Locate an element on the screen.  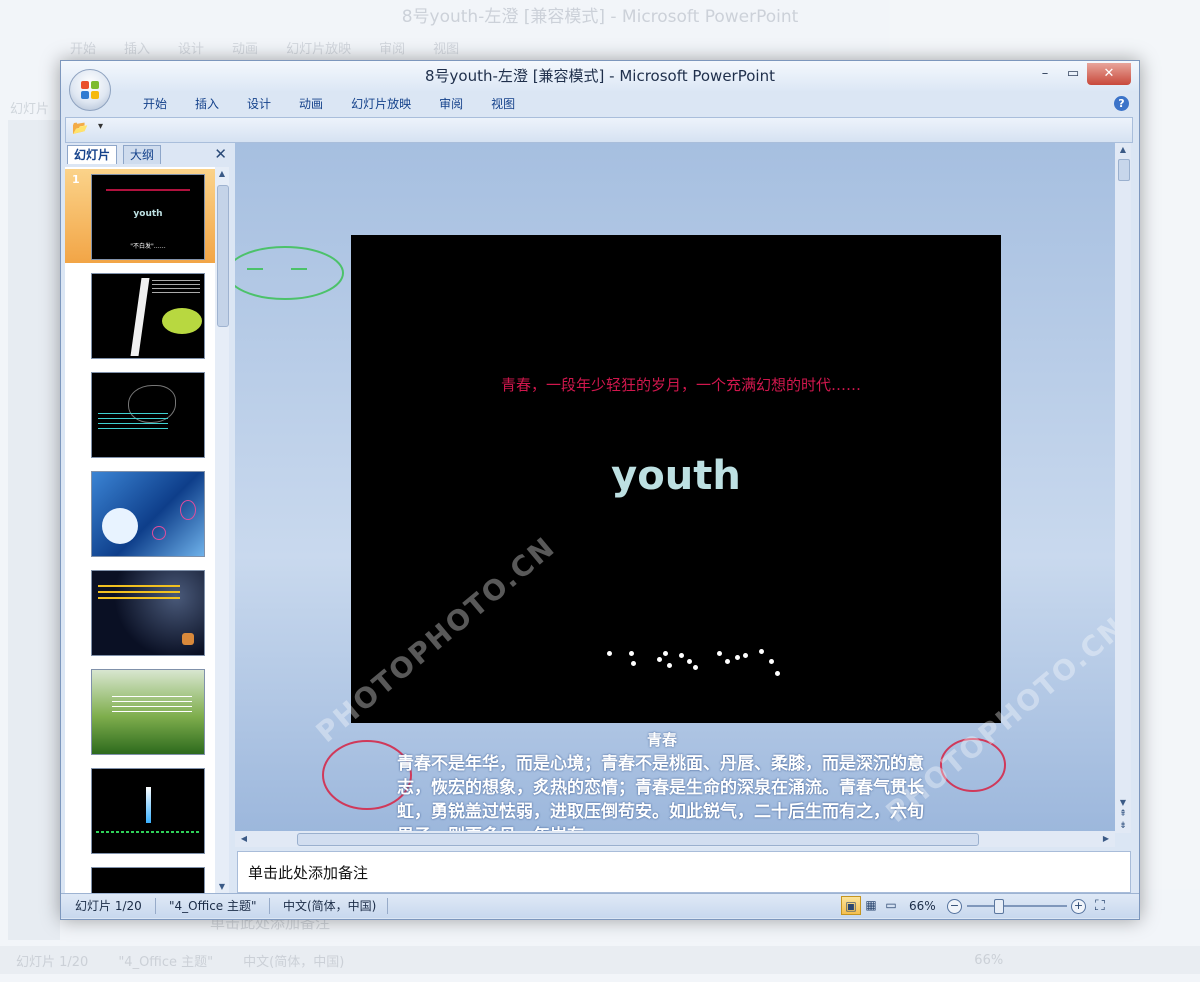
slide-thumbnail-6: 6 is located at coordinates (140, 711).